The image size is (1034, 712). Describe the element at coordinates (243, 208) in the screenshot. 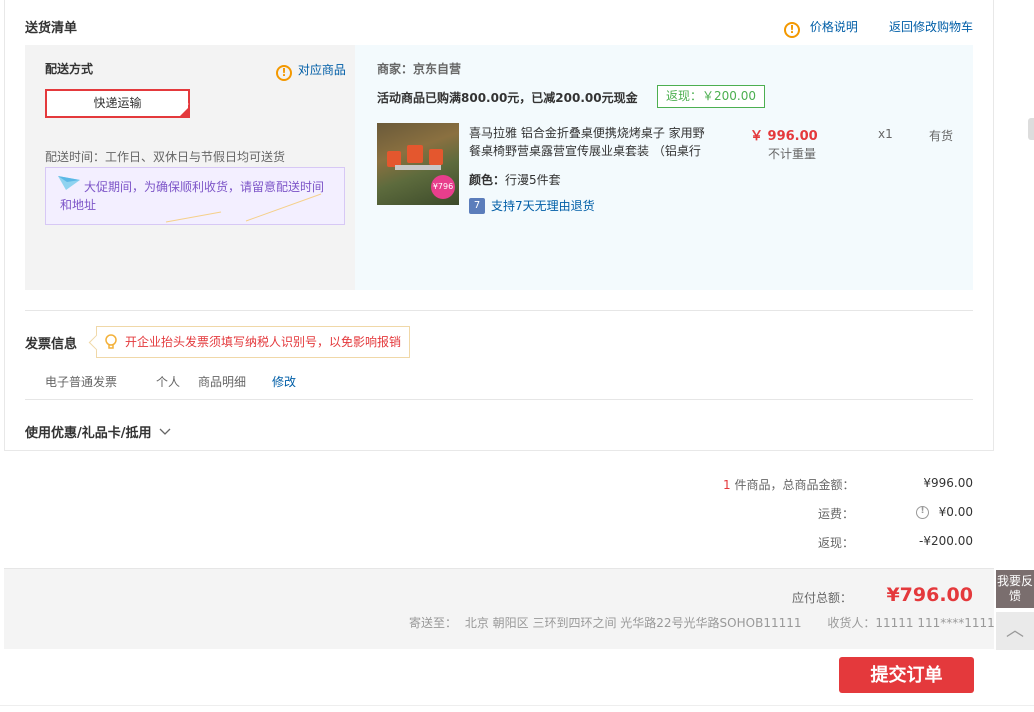

I see `decorative-lines` at that location.